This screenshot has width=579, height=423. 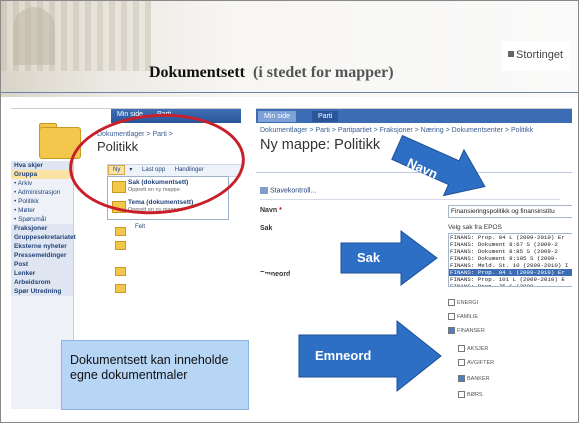 What do you see at coordinates (42, 183) in the screenshot?
I see `sidebar-item: • Arkiv` at bounding box center [42, 183].